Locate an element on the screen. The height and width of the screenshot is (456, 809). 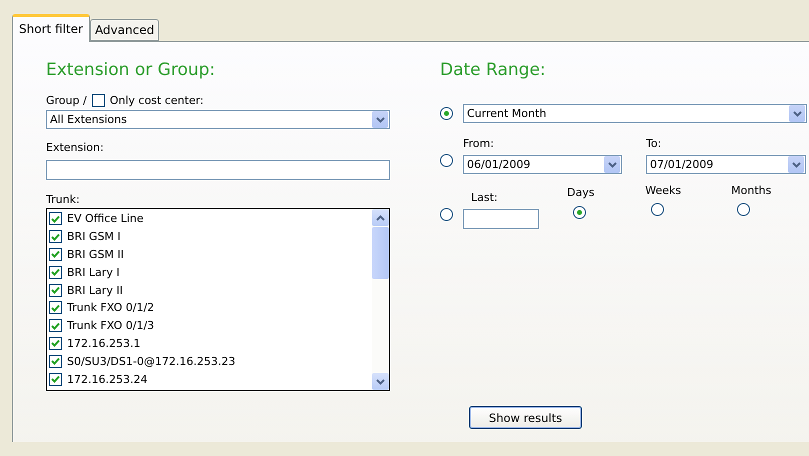
cost-center-label: Only cost center: is located at coordinates (157, 100).